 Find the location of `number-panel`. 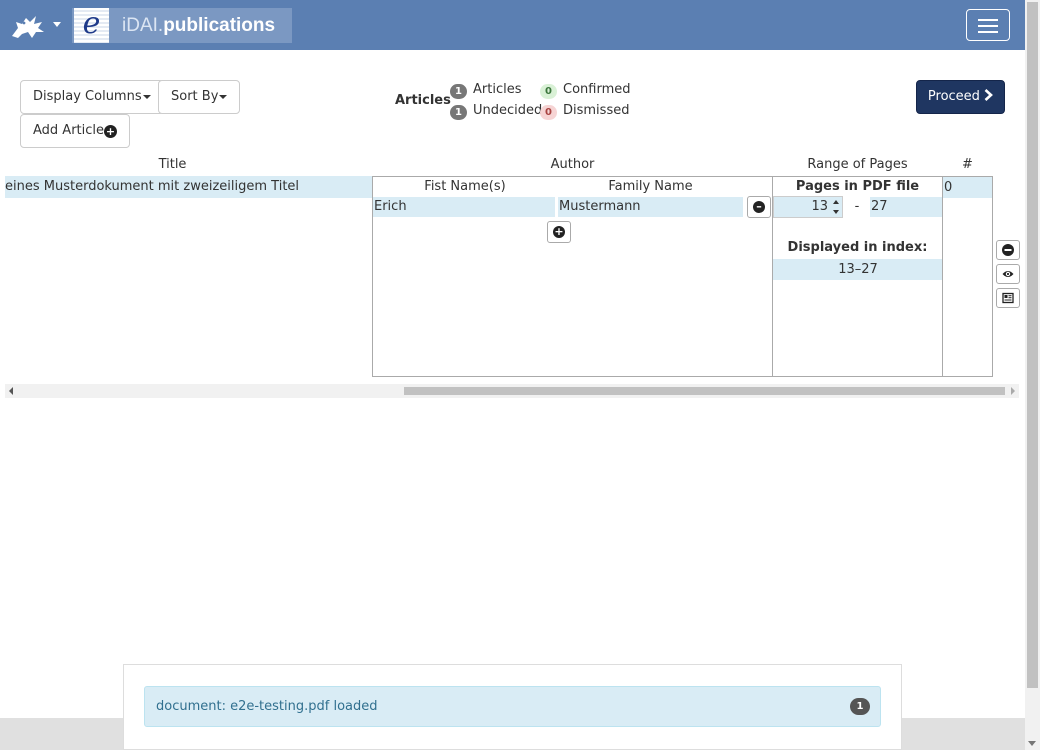

number-panel is located at coordinates (967, 276).